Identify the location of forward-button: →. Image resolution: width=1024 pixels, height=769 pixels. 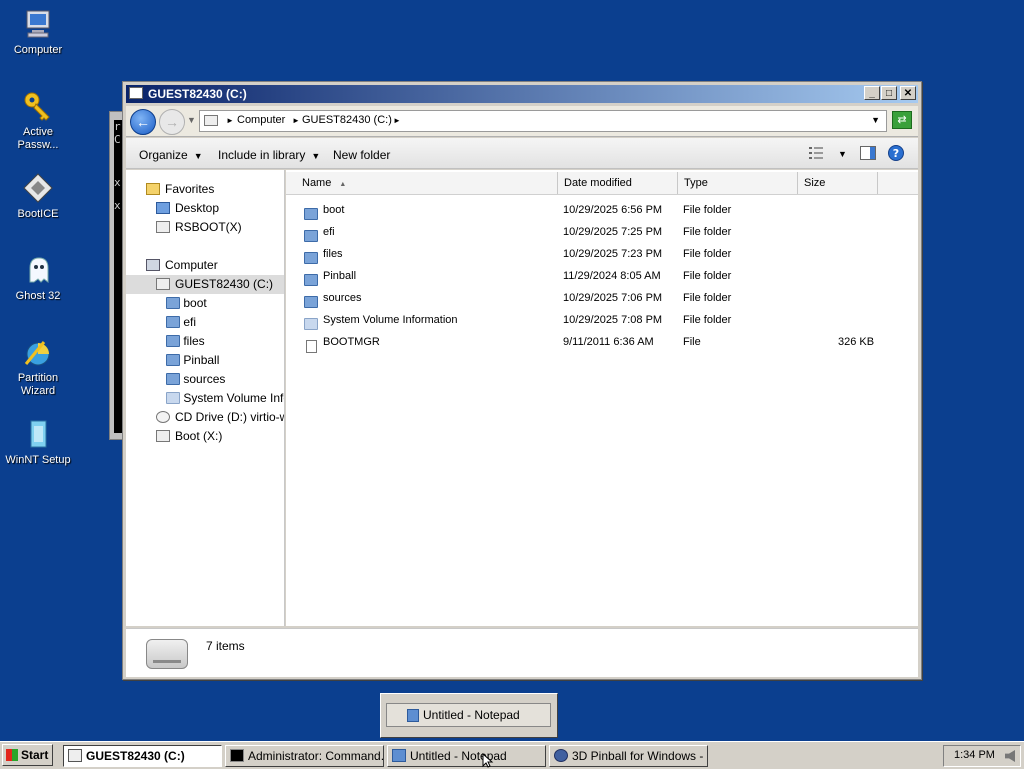
(172, 122).